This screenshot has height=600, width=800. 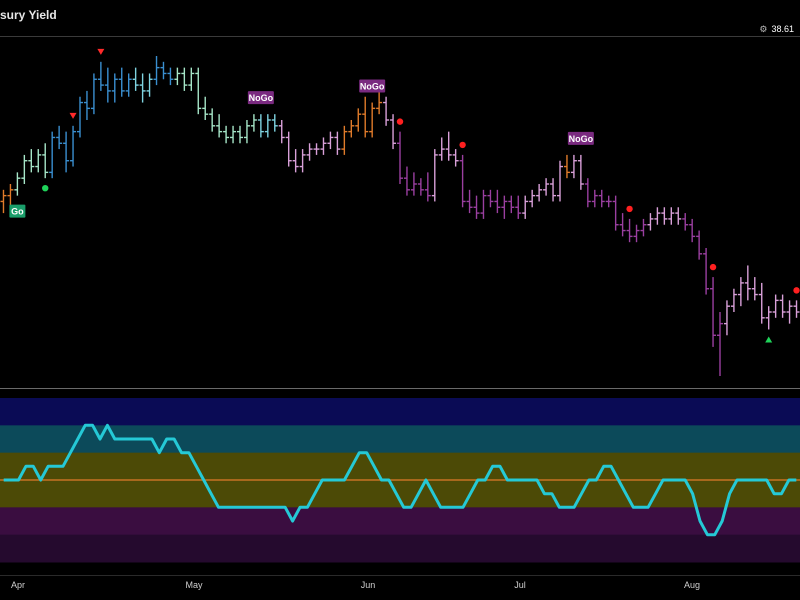 I want to click on x-tick-label: Jul, so click(x=520, y=585).